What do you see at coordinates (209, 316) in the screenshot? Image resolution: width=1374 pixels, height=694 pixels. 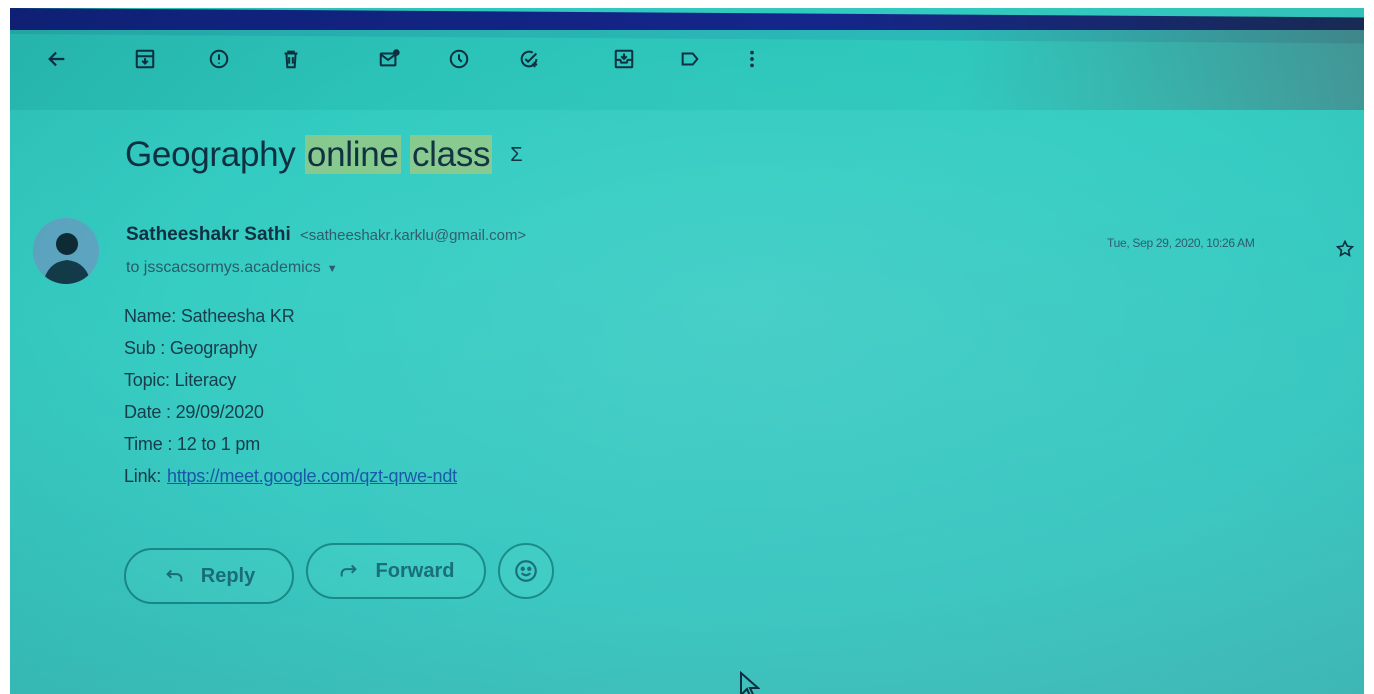 I see `body-line-name: Name: Satheesha KR` at bounding box center [209, 316].